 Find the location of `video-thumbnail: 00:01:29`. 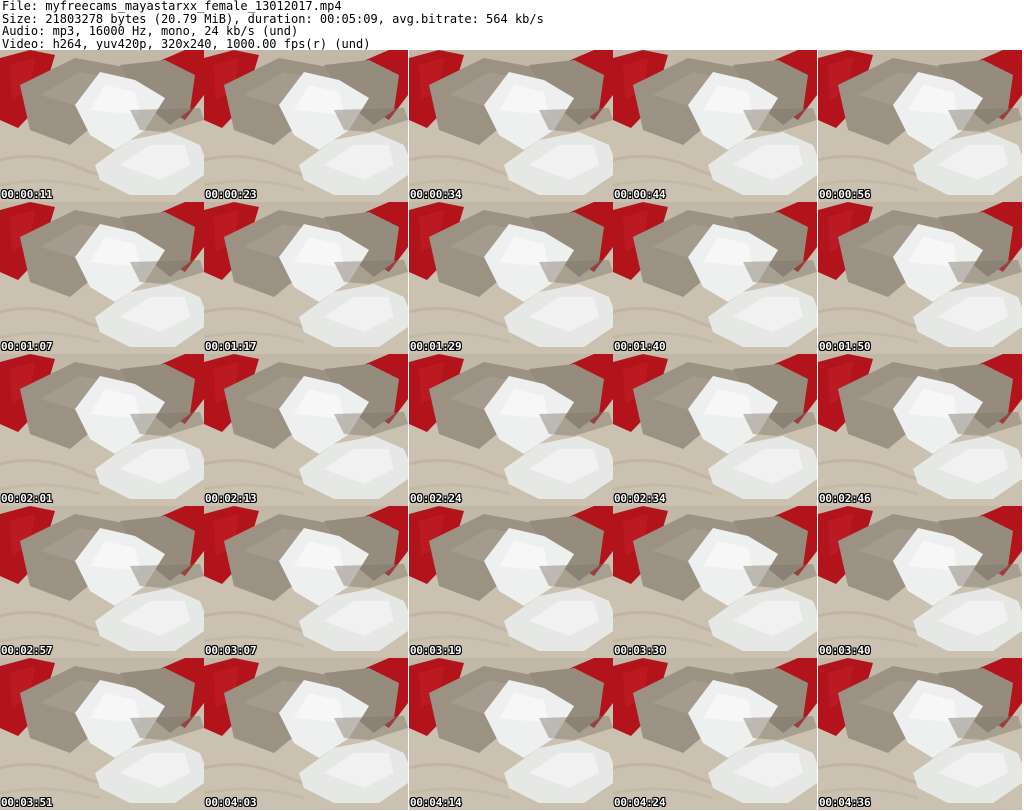

video-thumbnail: 00:01:29 is located at coordinates (511, 278).